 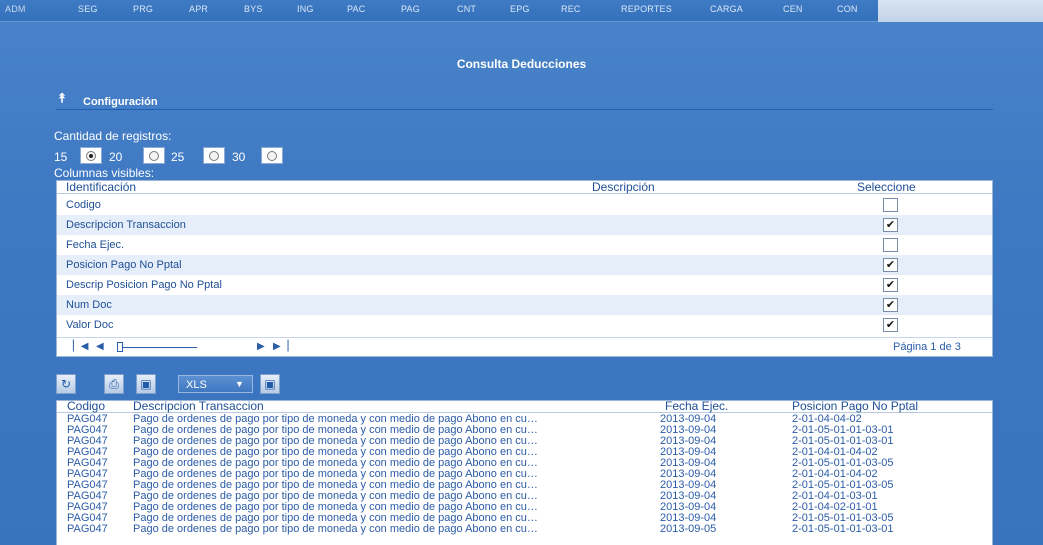 What do you see at coordinates (90, 325) in the screenshot?
I see `column-option-label: Valor Doc` at bounding box center [90, 325].